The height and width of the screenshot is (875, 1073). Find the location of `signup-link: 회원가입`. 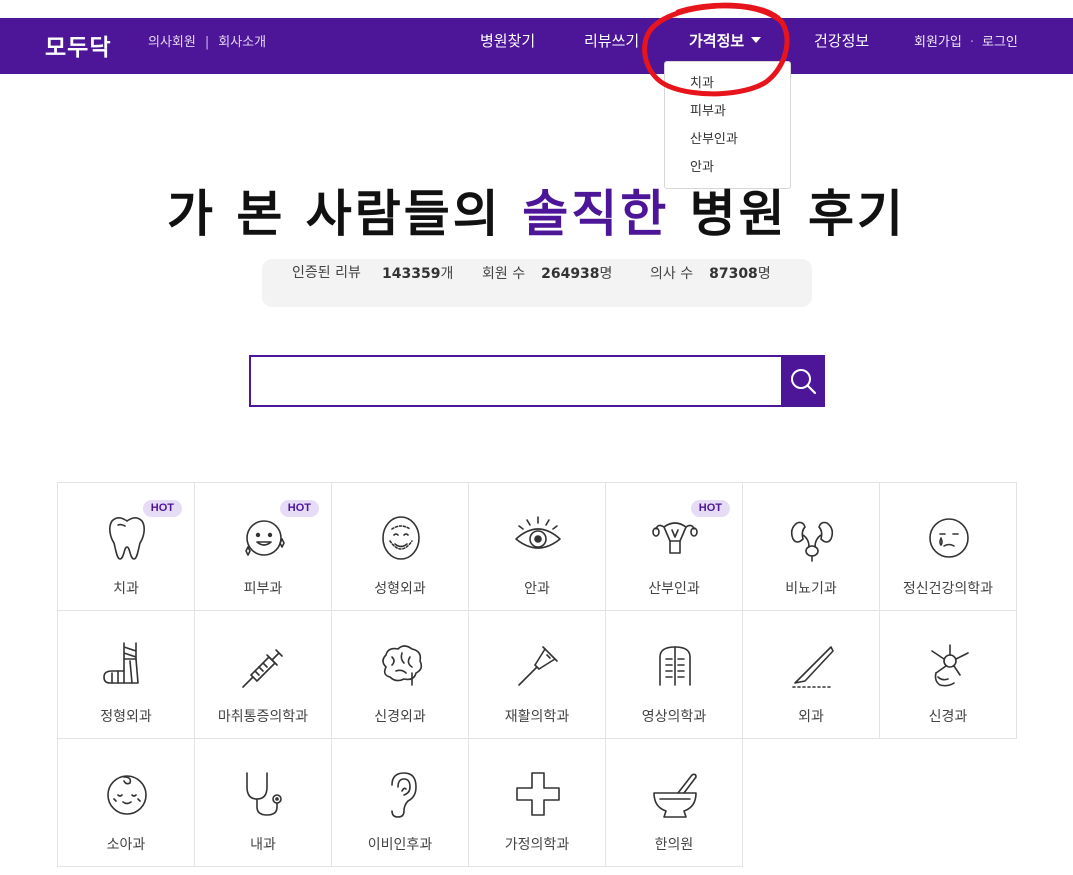

signup-link: 회원가입 is located at coordinates (938, 42).